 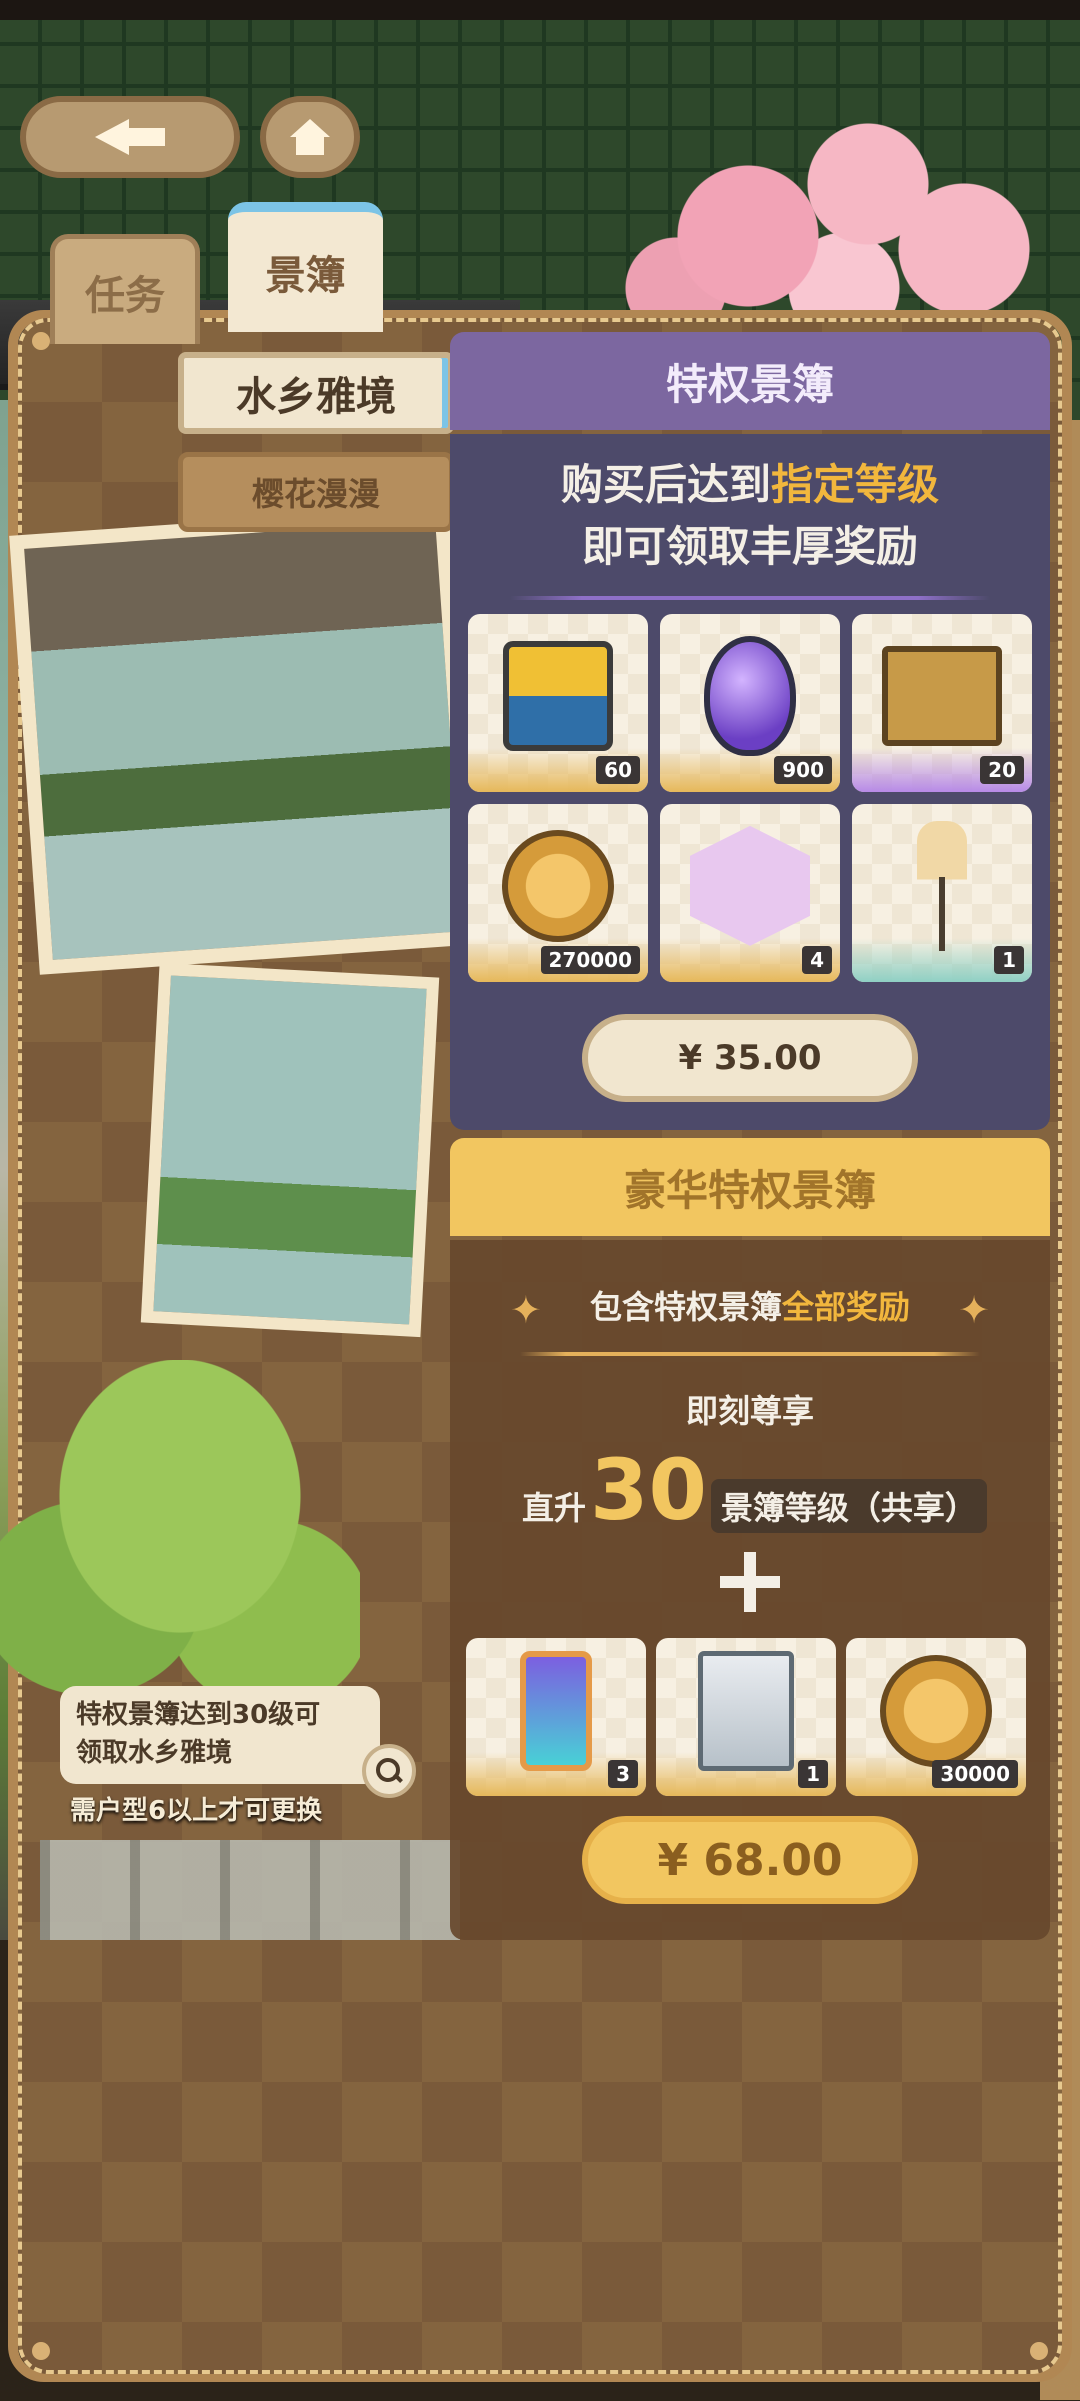 What do you see at coordinates (554, 1508) in the screenshot?
I see `level-prefix: 直升` at bounding box center [554, 1508].